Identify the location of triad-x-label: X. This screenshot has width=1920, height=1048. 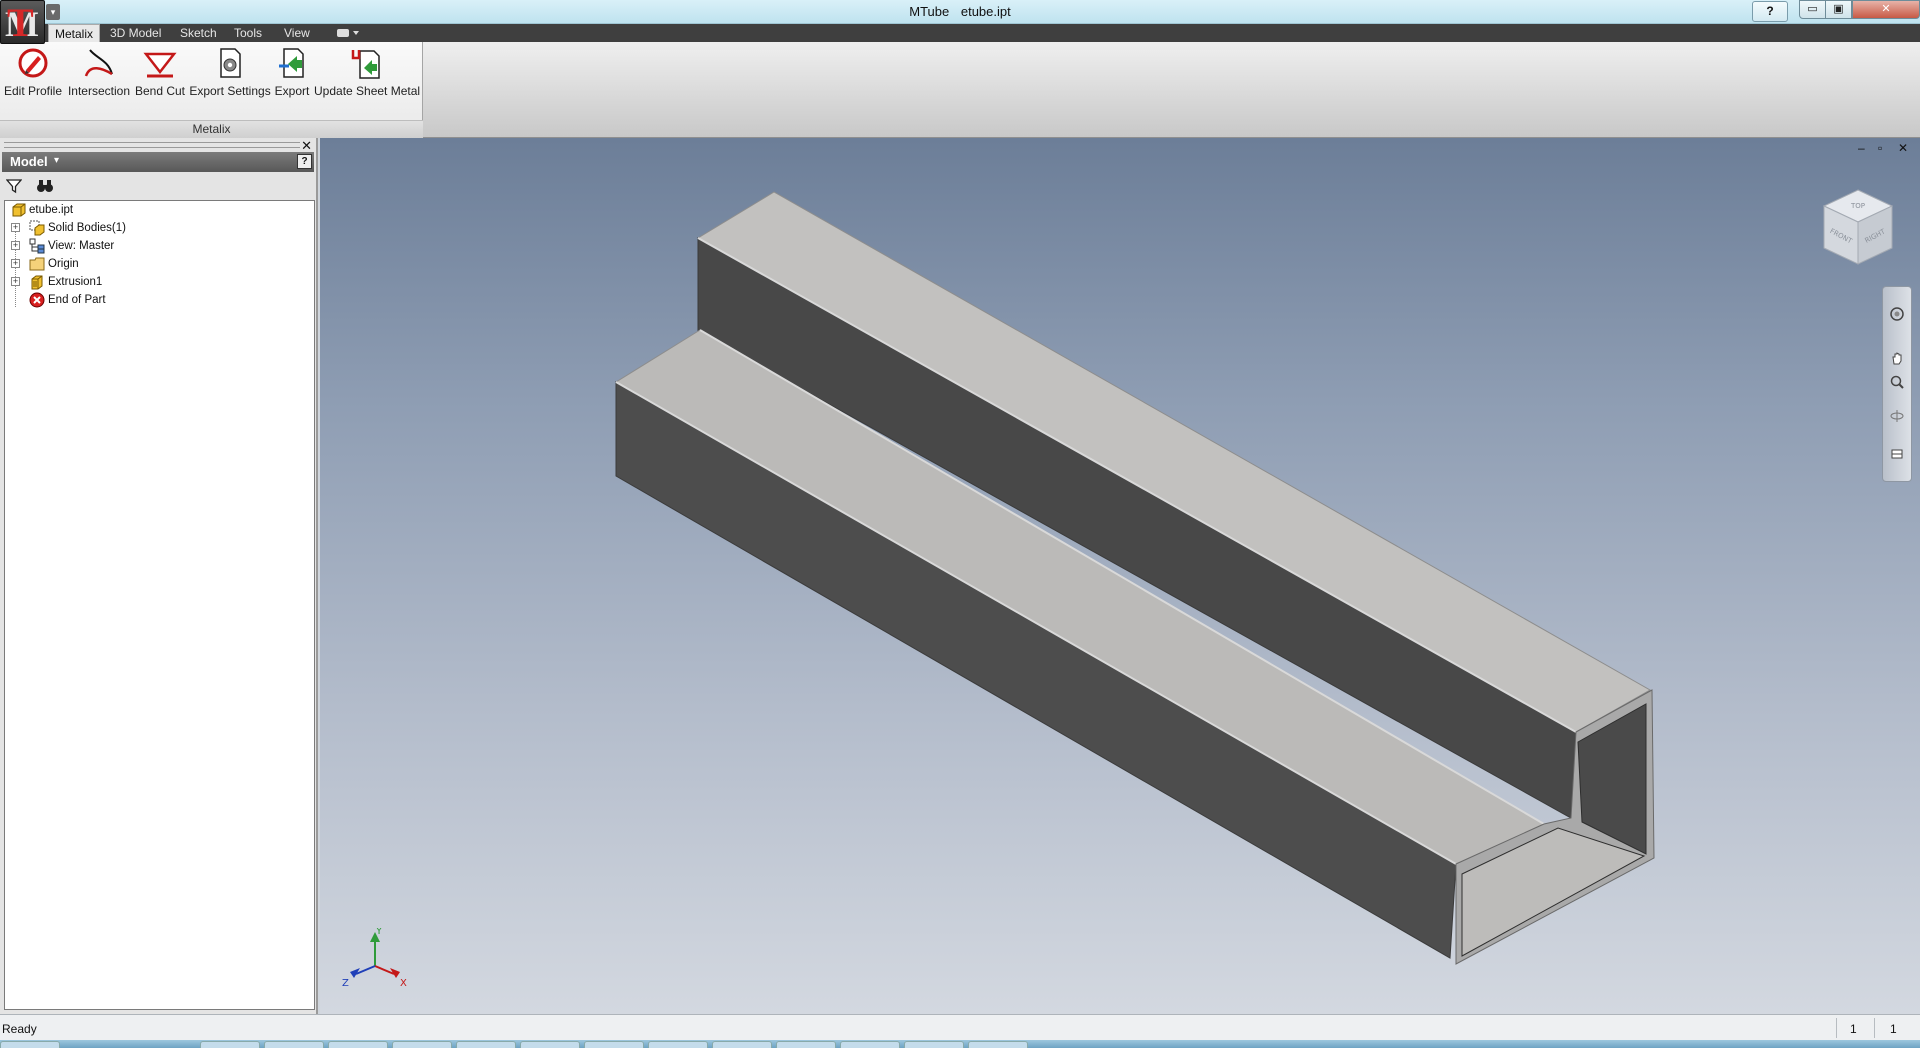
(403, 983).